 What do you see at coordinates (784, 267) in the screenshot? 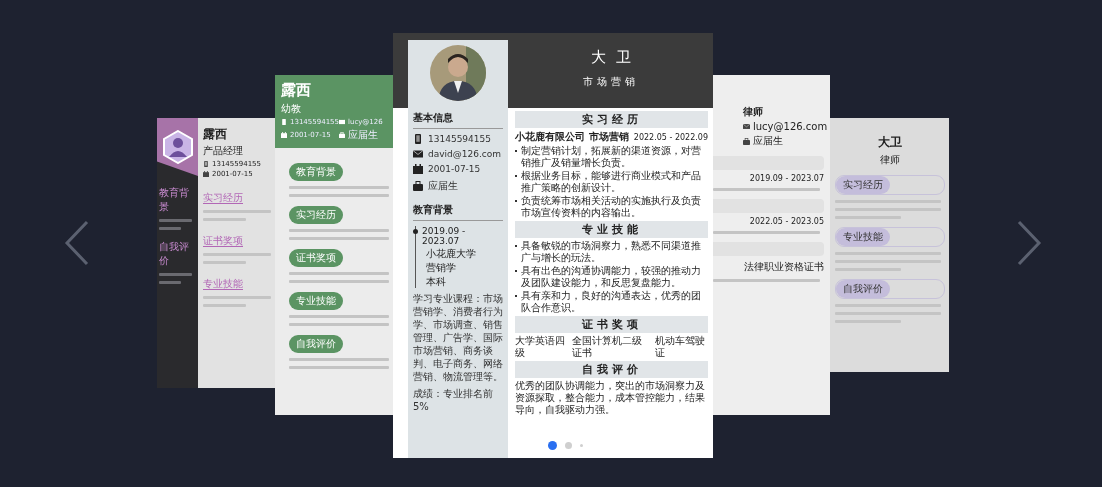
I see `certificate: 法律职业资格证书` at bounding box center [784, 267].